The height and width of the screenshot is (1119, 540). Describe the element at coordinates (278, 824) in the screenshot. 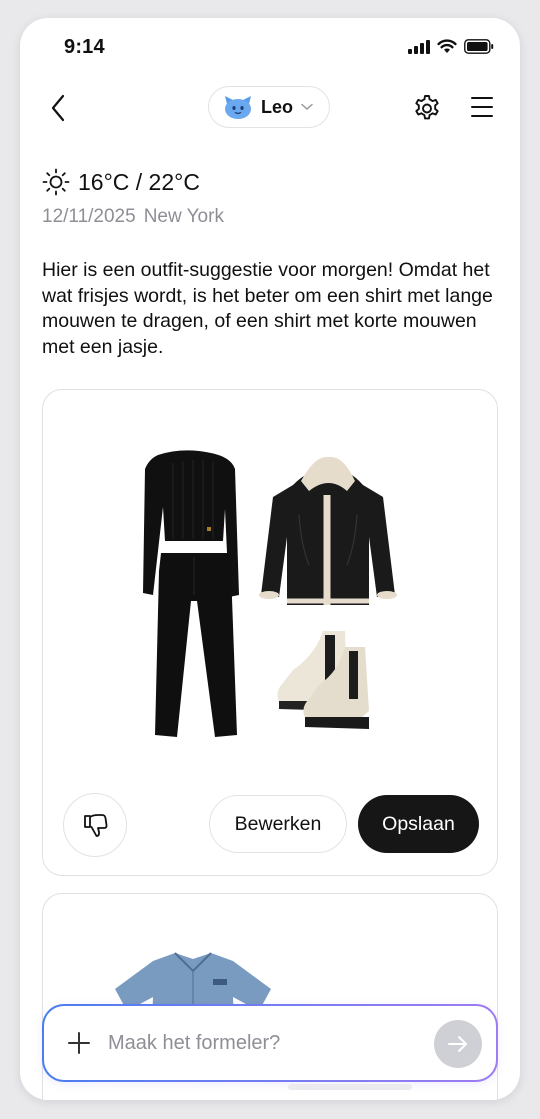

I see `edit-button: Bewerken` at that location.